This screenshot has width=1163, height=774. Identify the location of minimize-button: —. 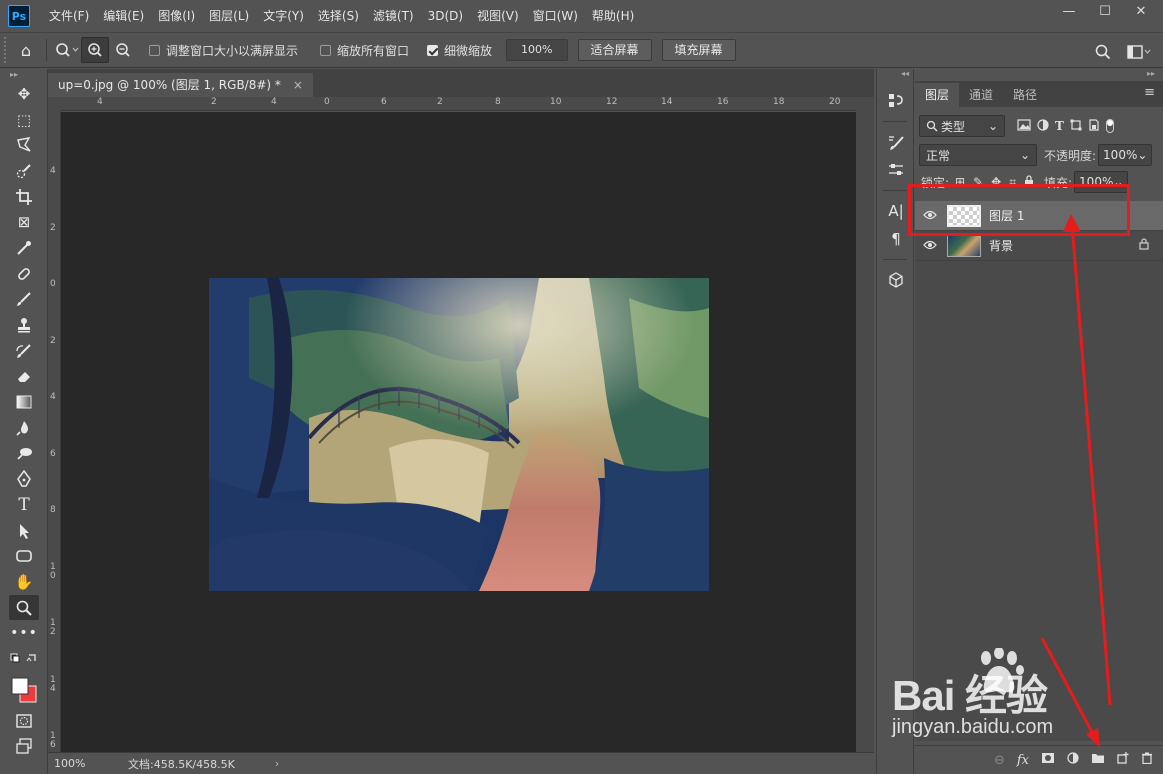
(1069, 11).